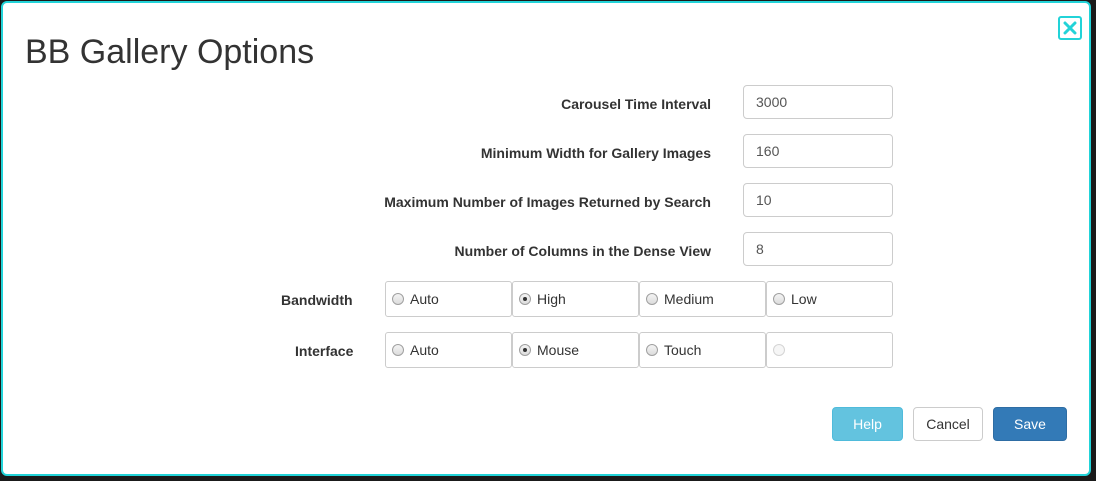 The height and width of the screenshot is (481, 1096). I want to click on radio-label: Mouse, so click(558, 350).